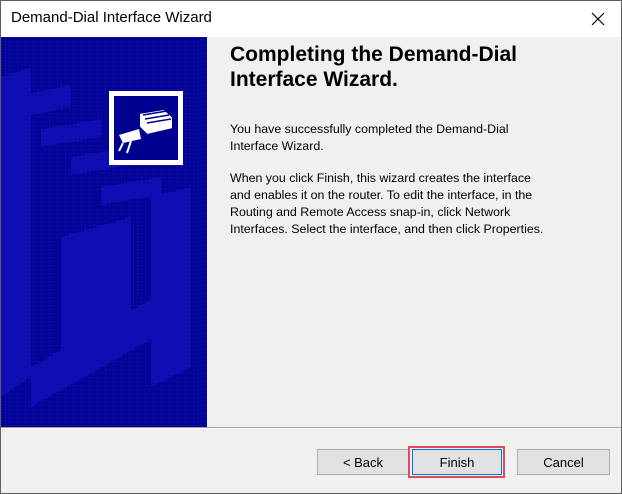 The width and height of the screenshot is (622, 494). Describe the element at coordinates (277, 146) in the screenshot. I see `success-line-2: Interface Wizard.` at that location.